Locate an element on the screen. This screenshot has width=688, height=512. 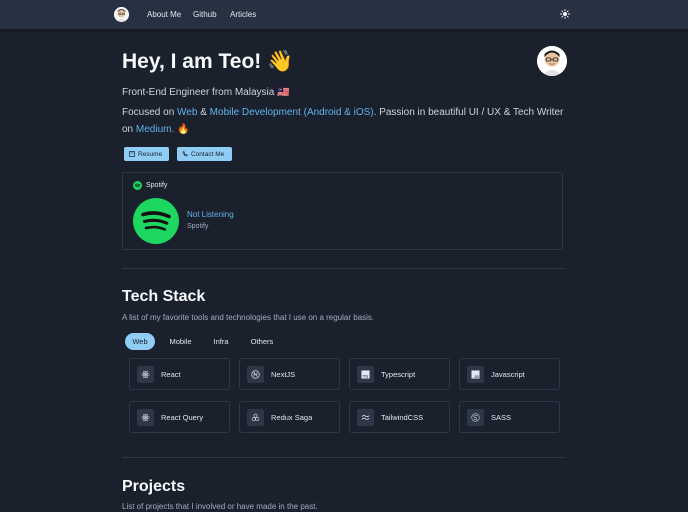
tech-label: TailwindCSS is located at coordinates (402, 417).